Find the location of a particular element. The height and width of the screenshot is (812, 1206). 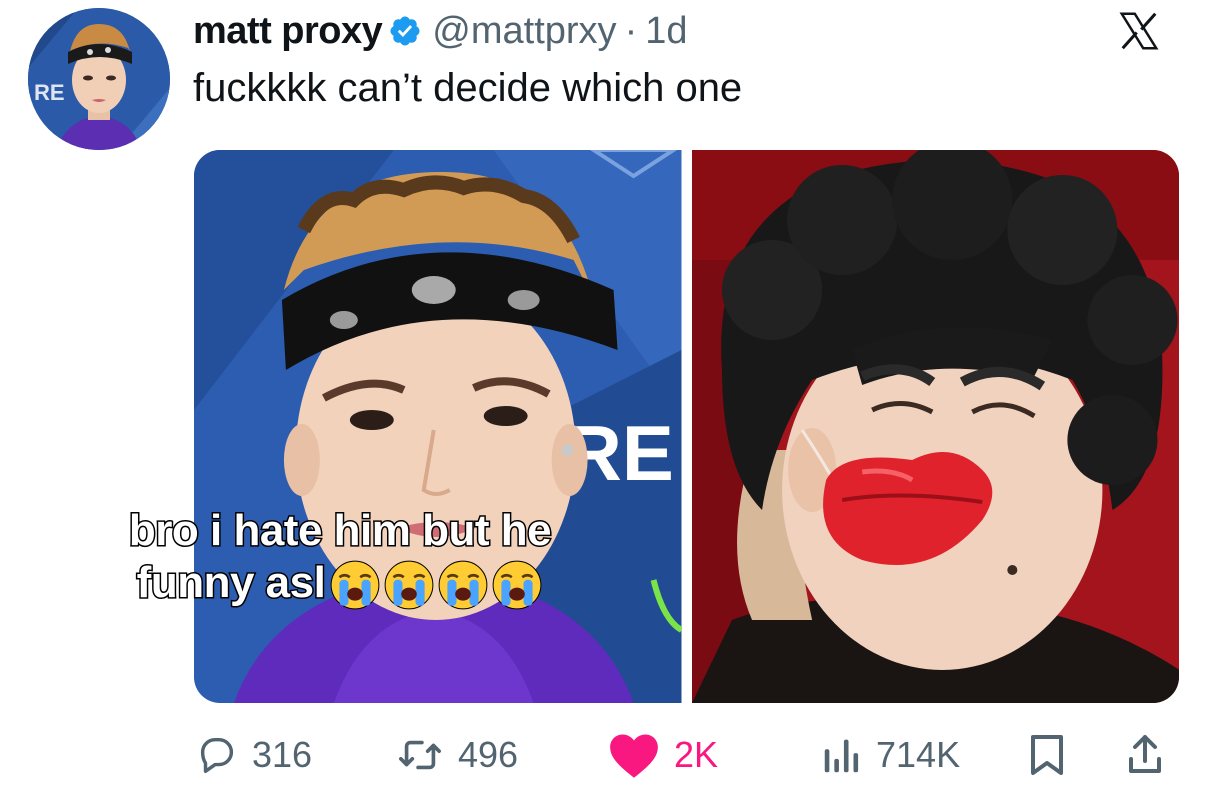

author-display-name: matt proxy is located at coordinates (288, 31).